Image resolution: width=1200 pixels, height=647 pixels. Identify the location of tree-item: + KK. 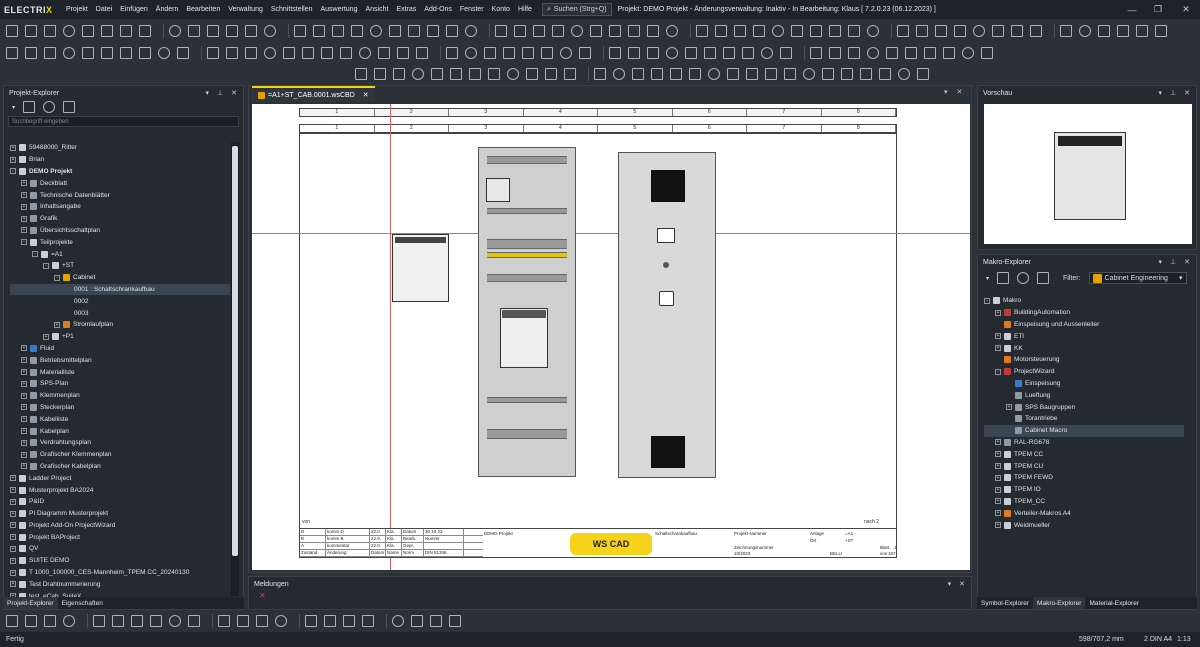
(1084, 348).